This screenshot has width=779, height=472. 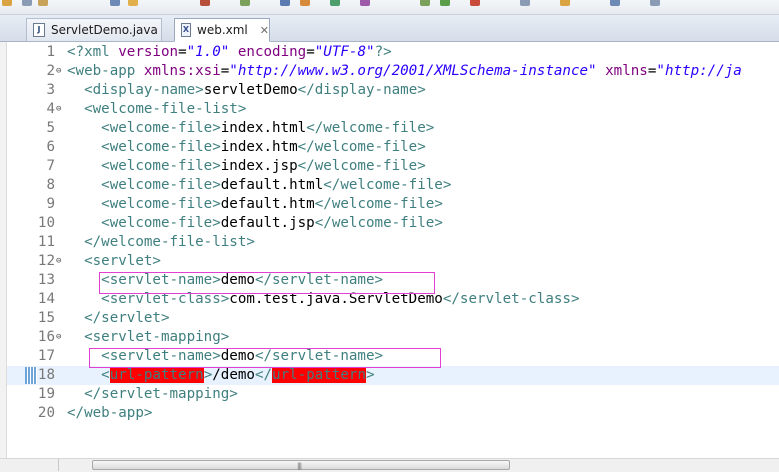 What do you see at coordinates (393, 52) in the screenshot?
I see `code-line: 1 <?xml version="1.0" encoding="UTF-8"?>` at bounding box center [393, 52].